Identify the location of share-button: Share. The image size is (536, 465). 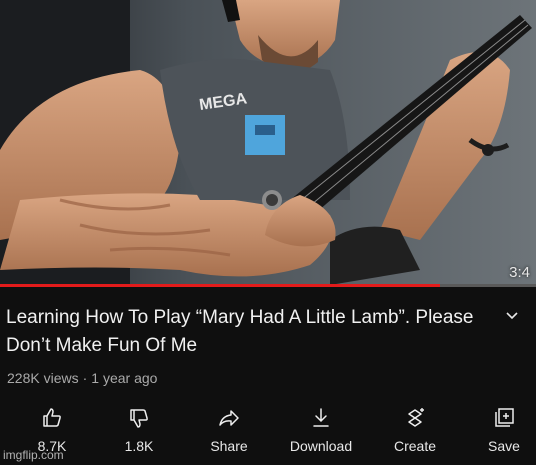
(229, 431).